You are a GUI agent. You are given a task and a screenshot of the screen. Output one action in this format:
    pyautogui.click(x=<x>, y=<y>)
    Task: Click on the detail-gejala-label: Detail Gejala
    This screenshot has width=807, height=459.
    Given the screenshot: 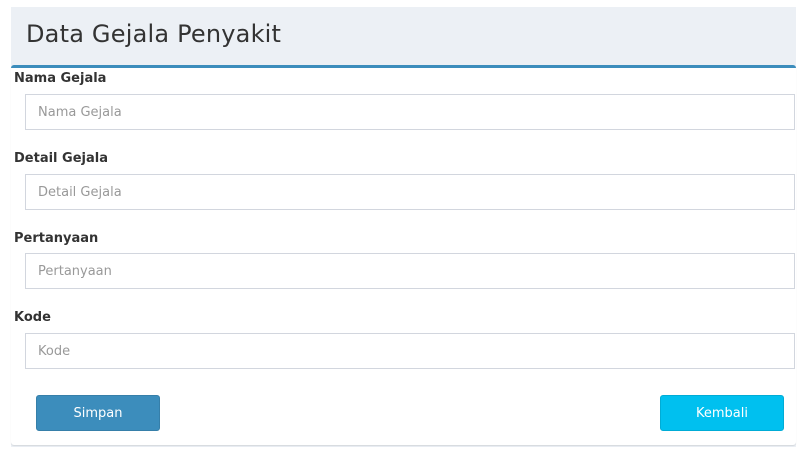 What is the action you would take?
    pyautogui.click(x=61, y=158)
    